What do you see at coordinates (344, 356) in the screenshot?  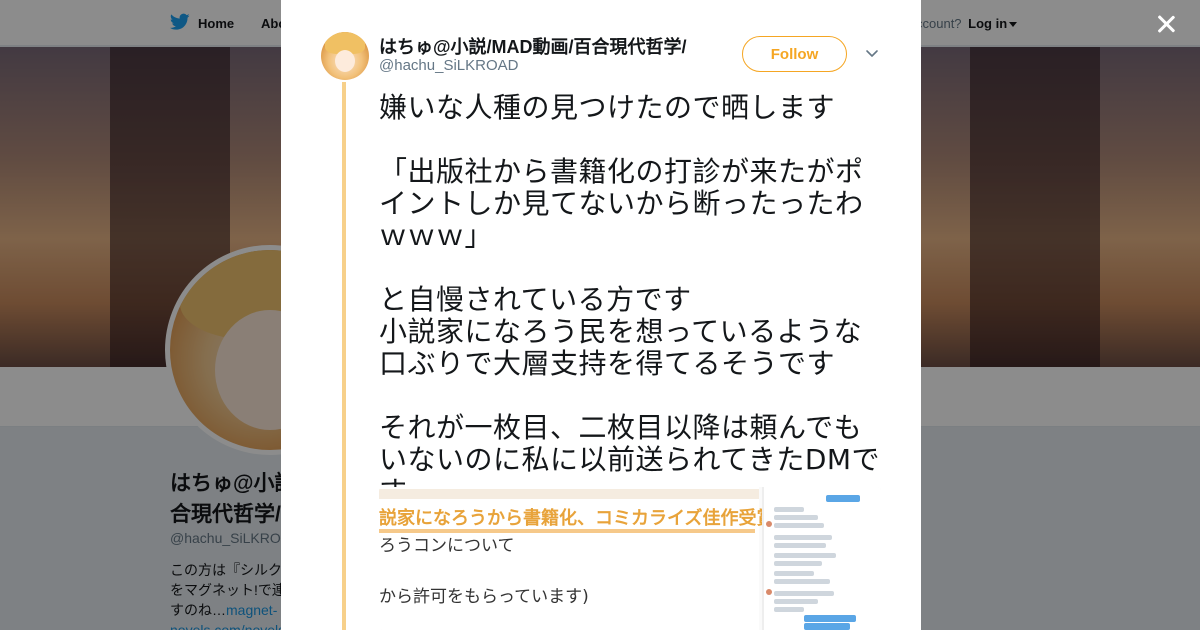 I see `thread-line` at bounding box center [344, 356].